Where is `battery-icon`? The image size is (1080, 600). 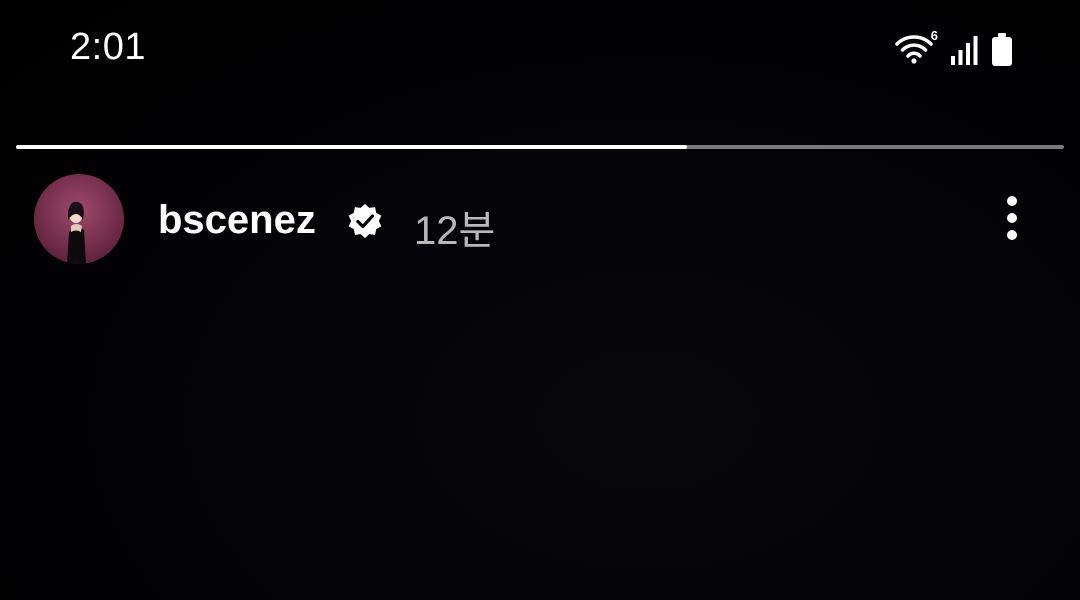 battery-icon is located at coordinates (1002, 49).